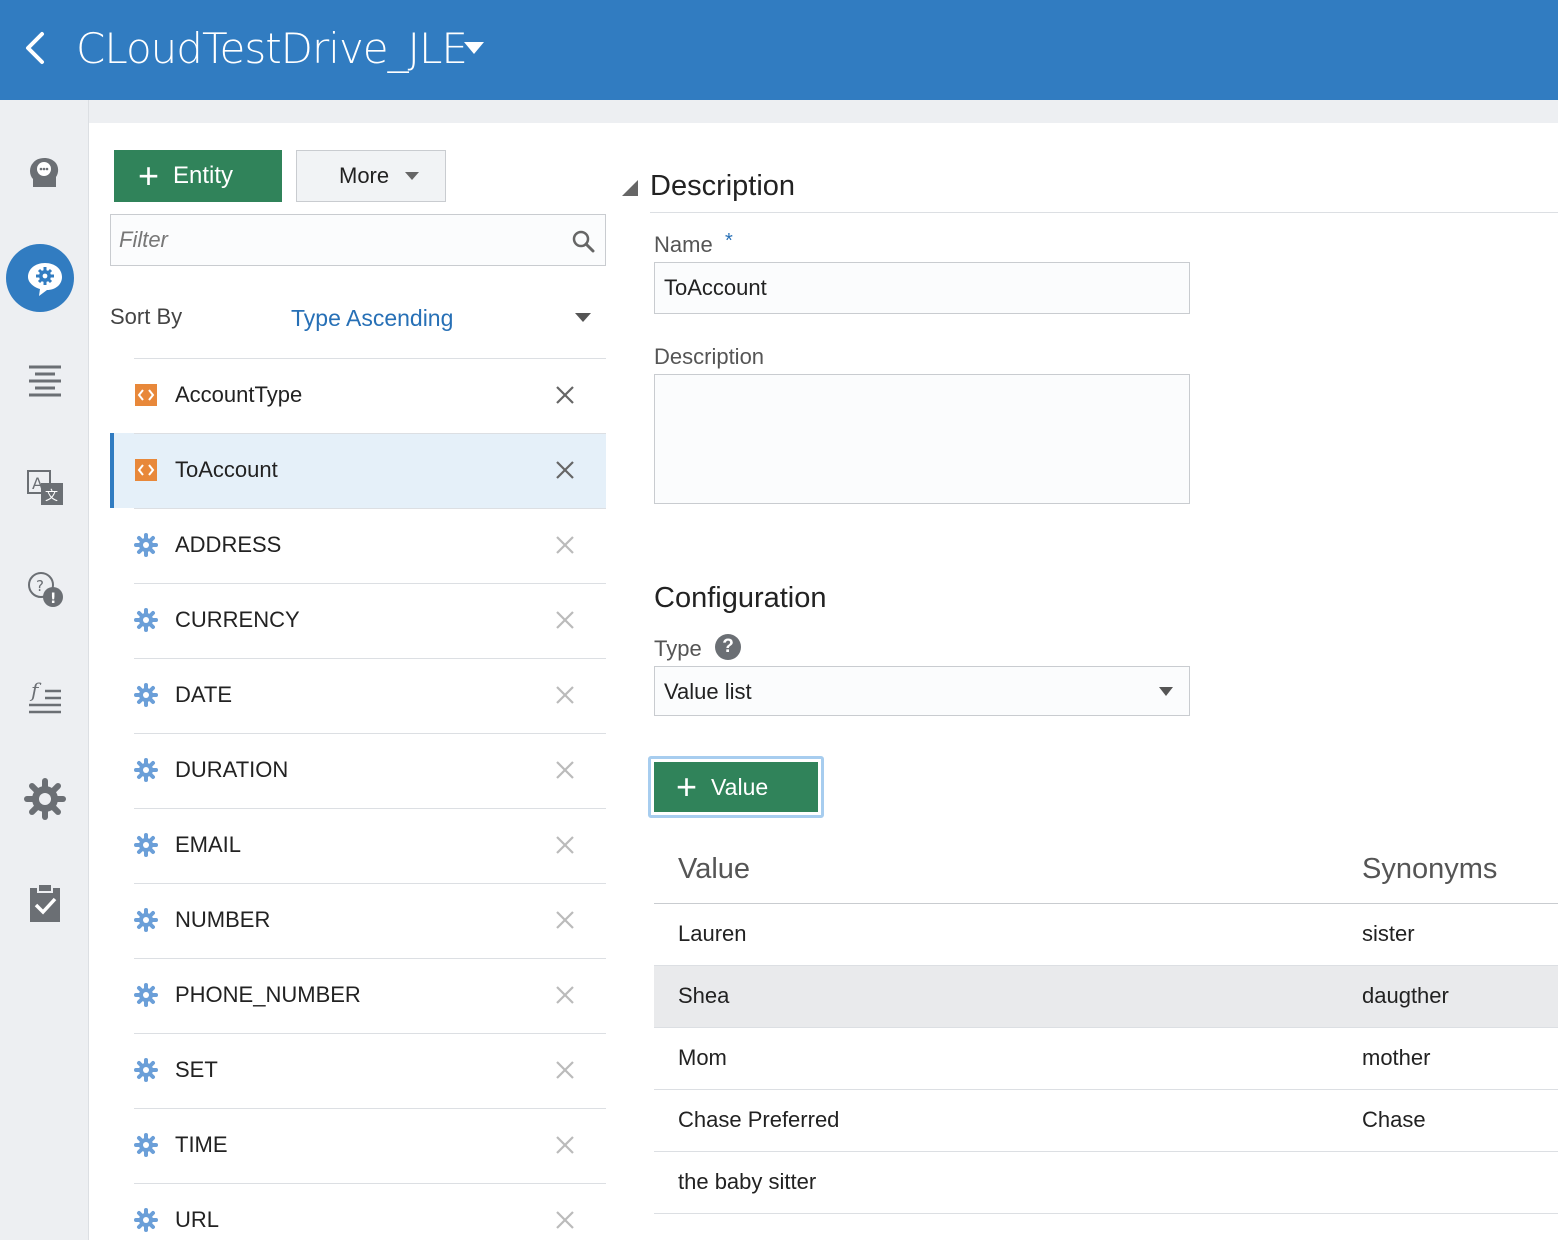 The width and height of the screenshot is (1558, 1258). Describe the element at coordinates (226, 469) in the screenshot. I see `entity-name: ToAccount` at that location.